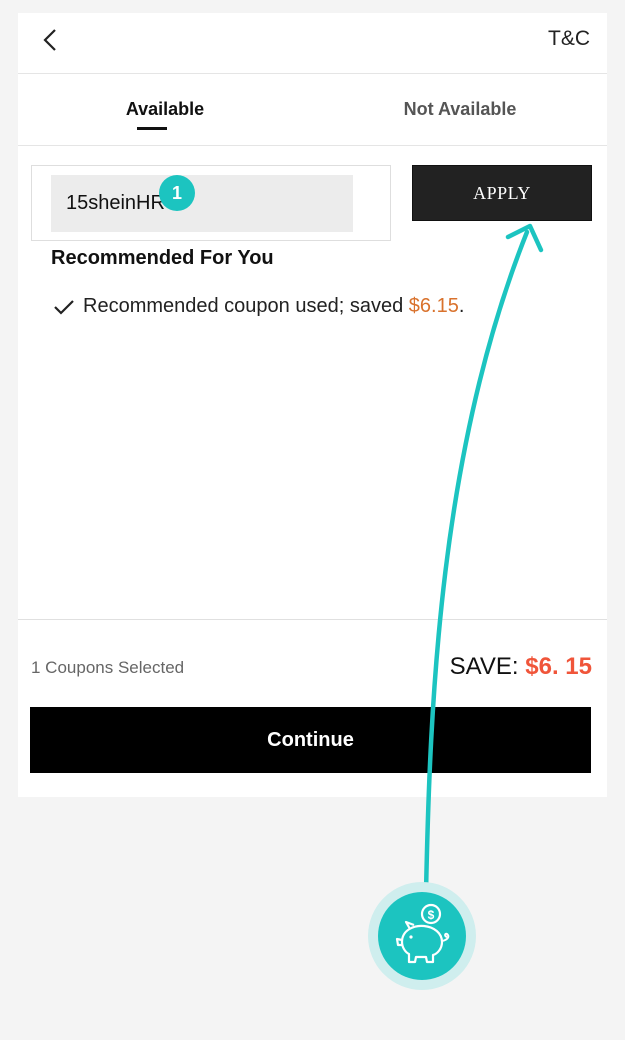 This screenshot has height=1040, width=625. Describe the element at coordinates (162, 258) in the screenshot. I see `recommended-title: Recommended For You` at that location.